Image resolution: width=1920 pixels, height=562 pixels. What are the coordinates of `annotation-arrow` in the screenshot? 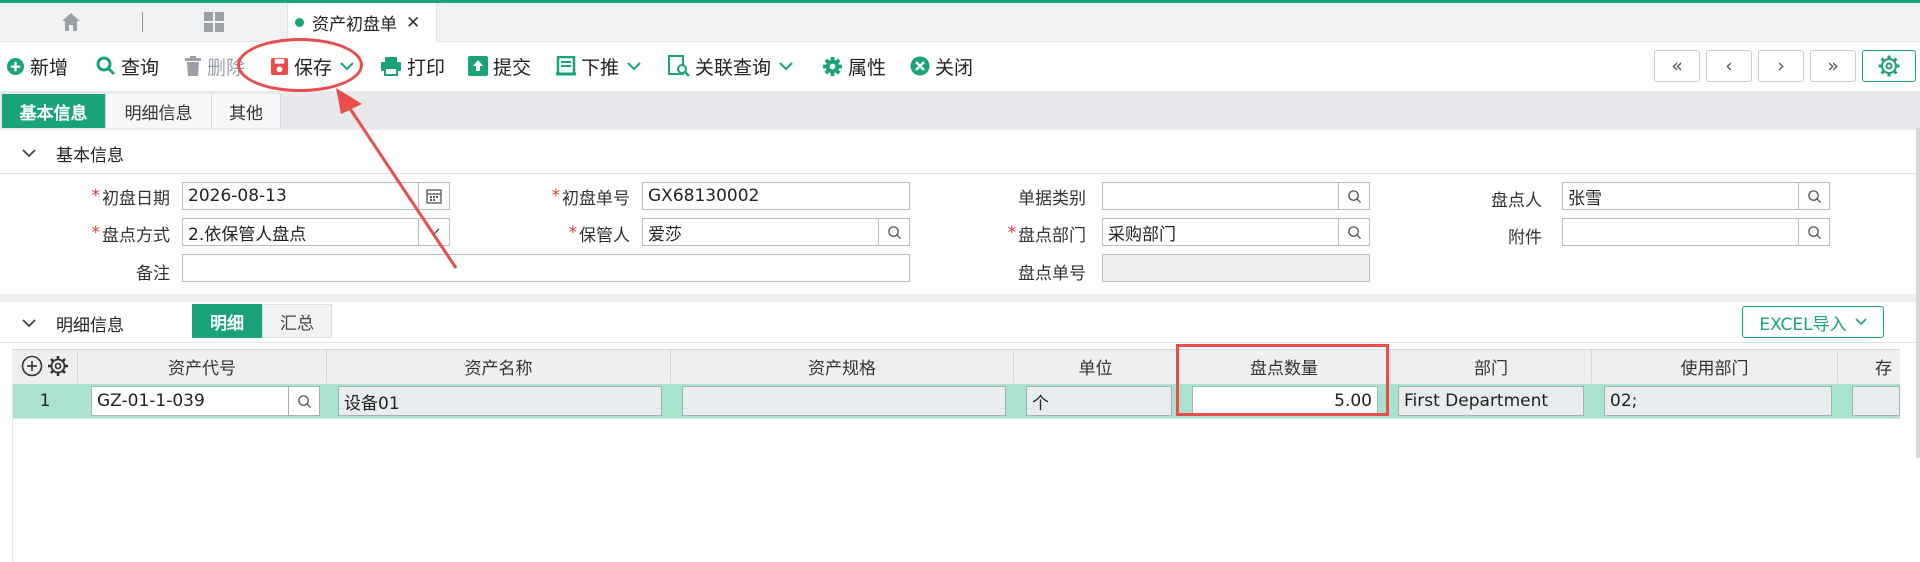 It's located at (397, 178).